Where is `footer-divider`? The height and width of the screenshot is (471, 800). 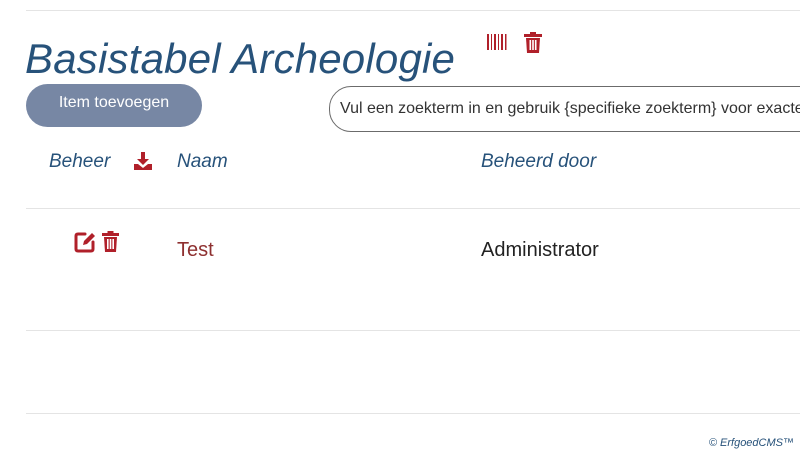 footer-divider is located at coordinates (413, 413).